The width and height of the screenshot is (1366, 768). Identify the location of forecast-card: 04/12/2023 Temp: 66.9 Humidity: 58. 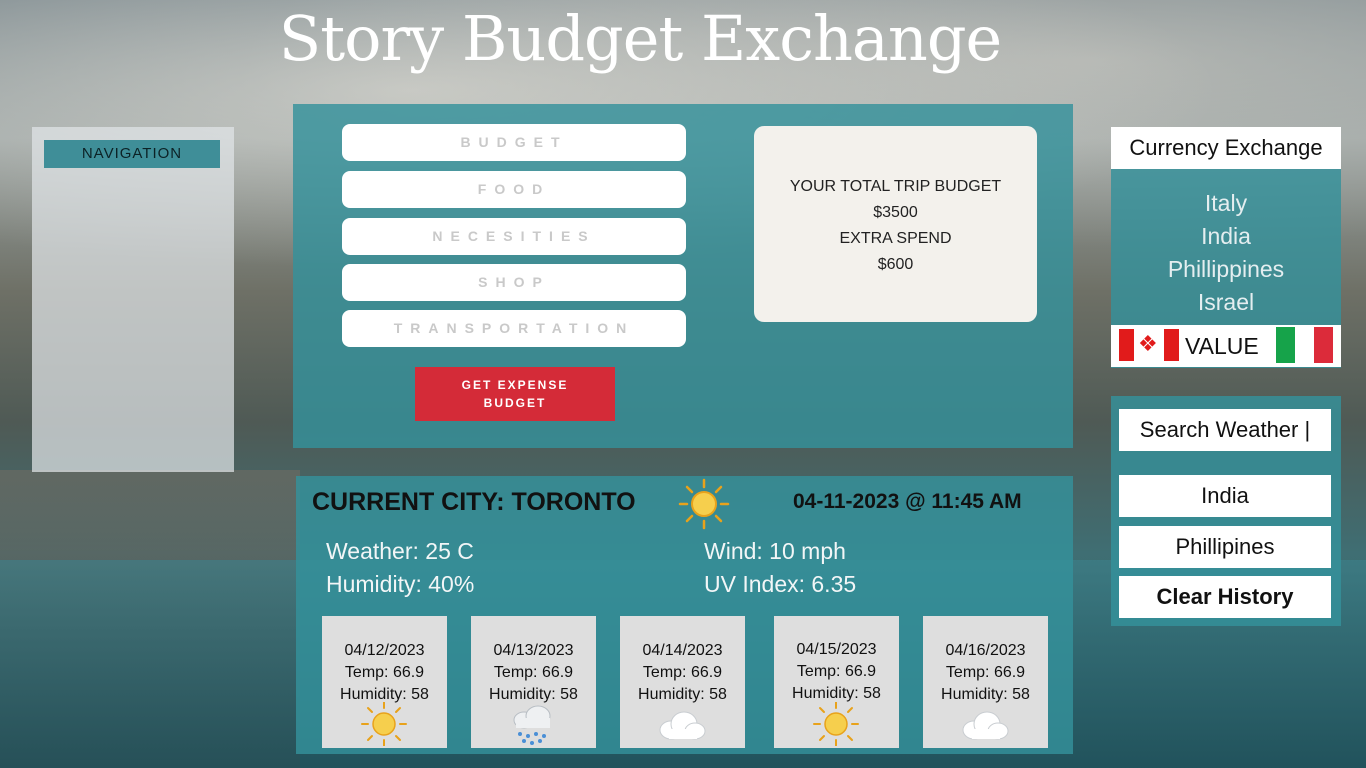
(384, 682).